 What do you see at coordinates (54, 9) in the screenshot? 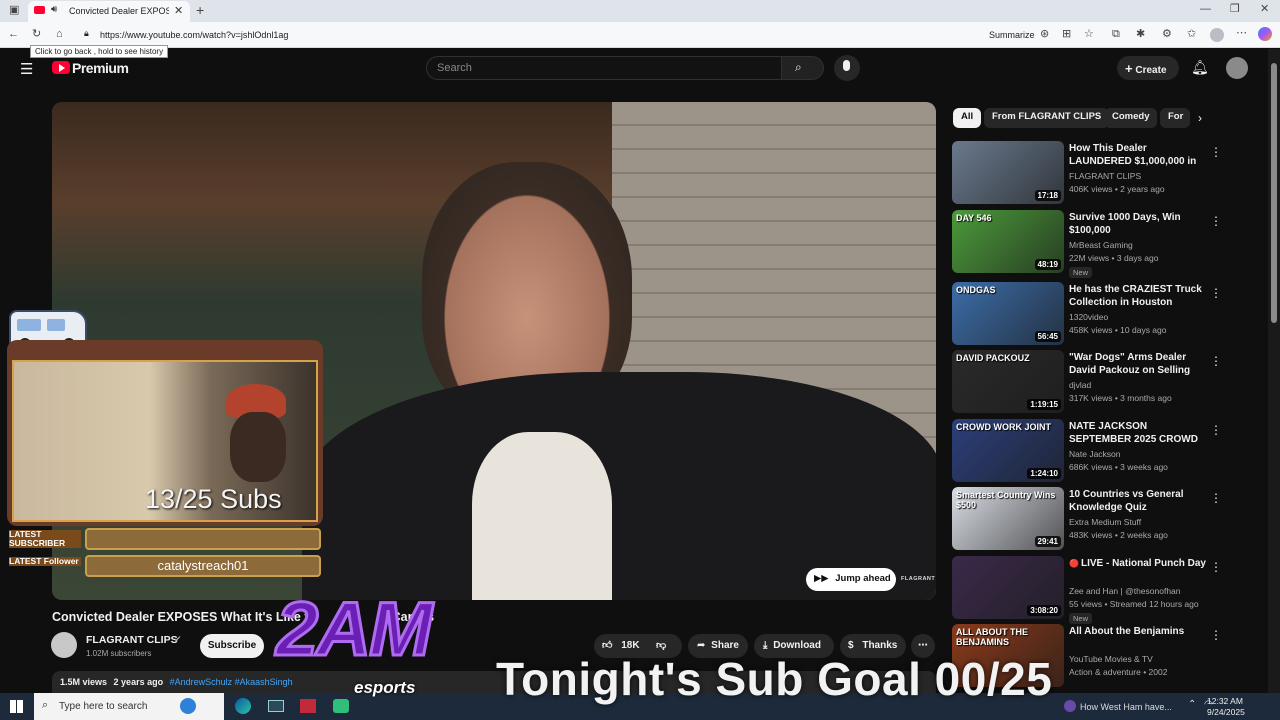
I see `speaker-icon: 🔊︎` at bounding box center [54, 9].